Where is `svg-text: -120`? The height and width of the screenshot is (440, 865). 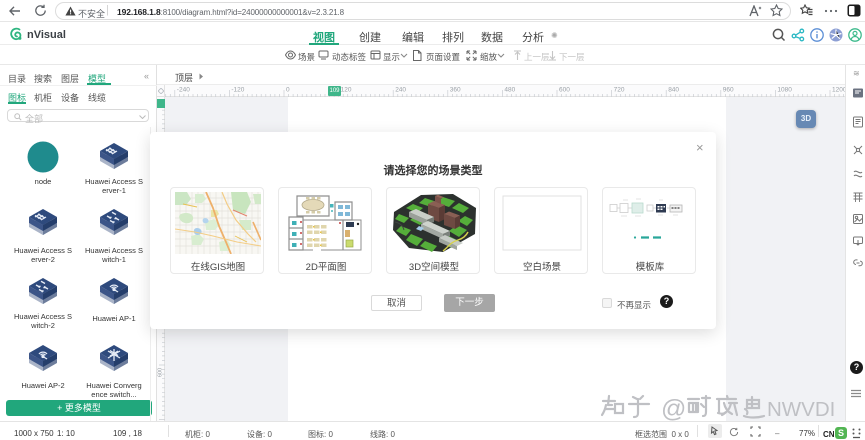
svg-text: -120 is located at coordinates (237, 90).